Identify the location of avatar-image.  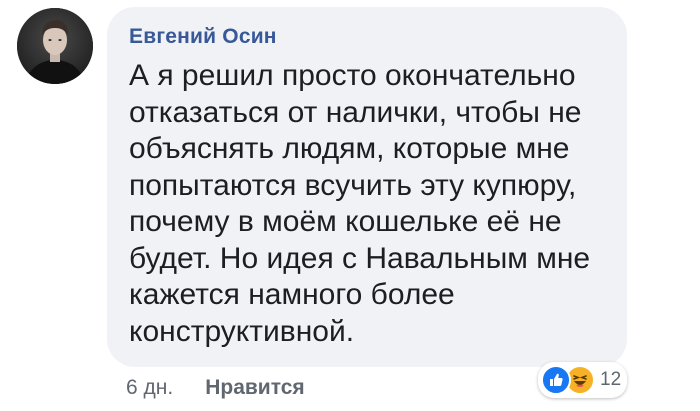
(55, 46).